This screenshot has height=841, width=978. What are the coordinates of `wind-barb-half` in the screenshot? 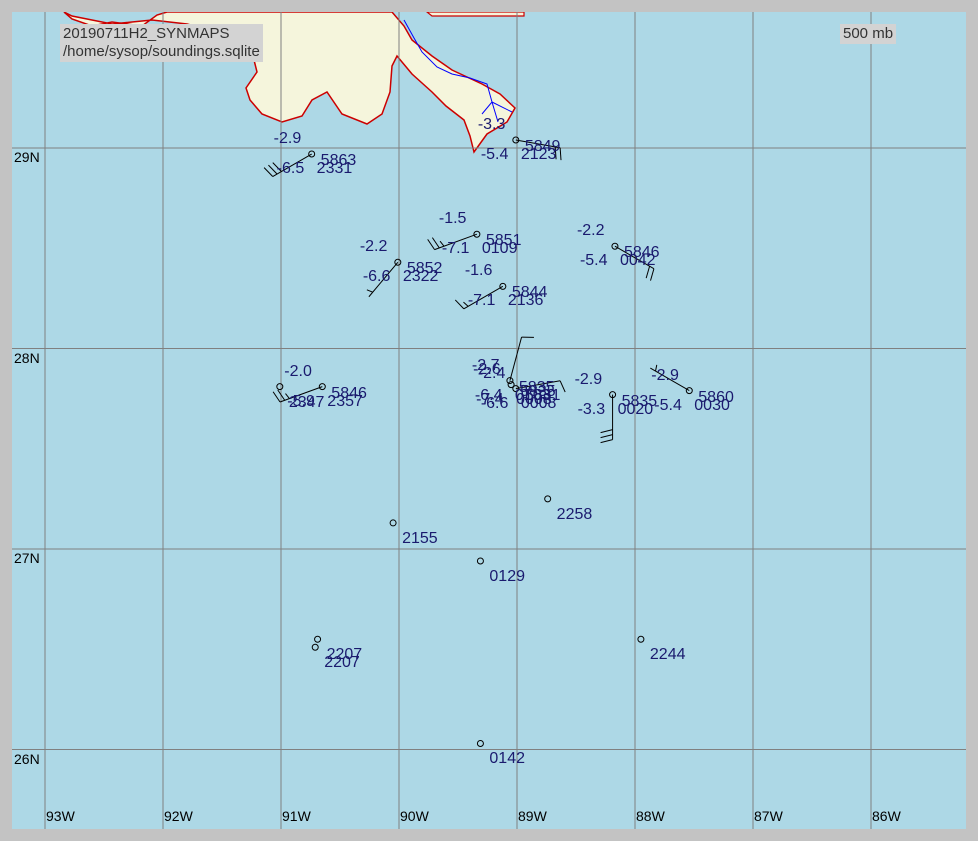 It's located at (369, 291).